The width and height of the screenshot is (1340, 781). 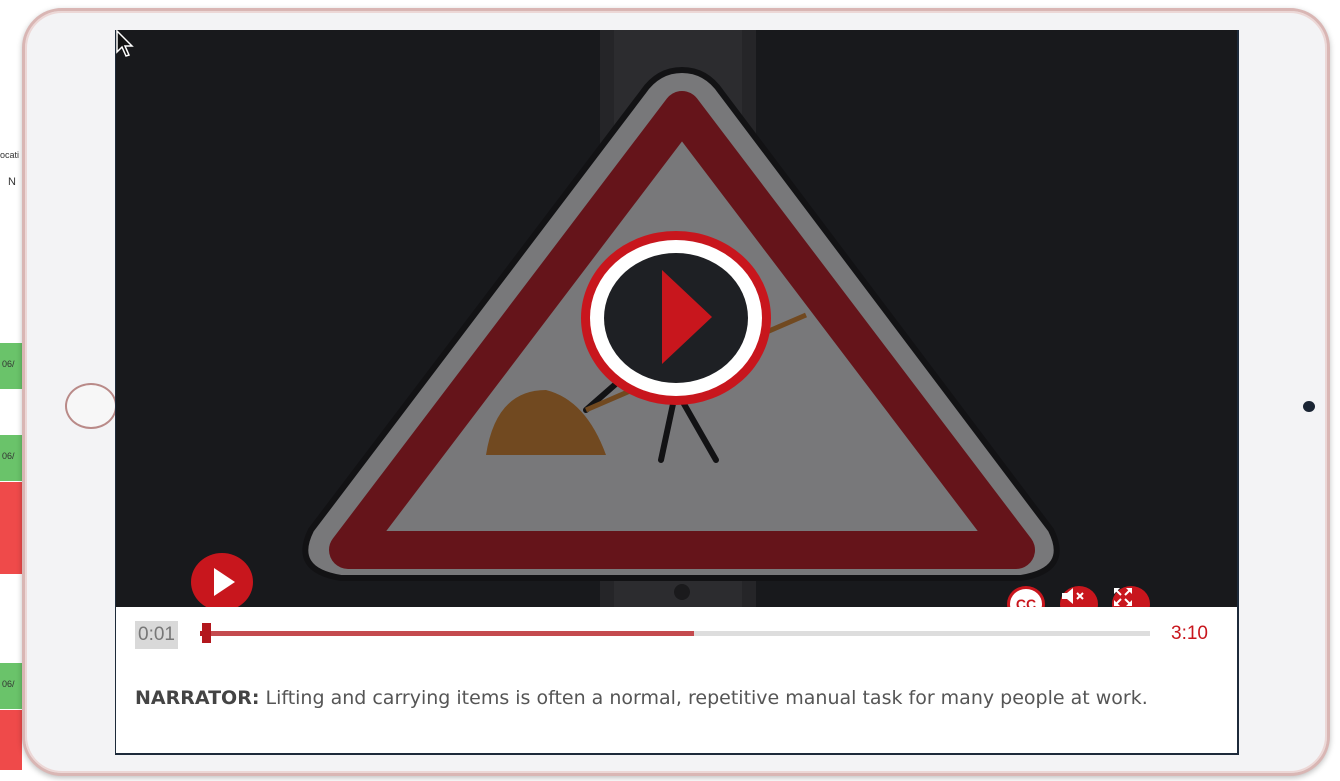 I want to click on current-time: 0:01, so click(x=156, y=635).